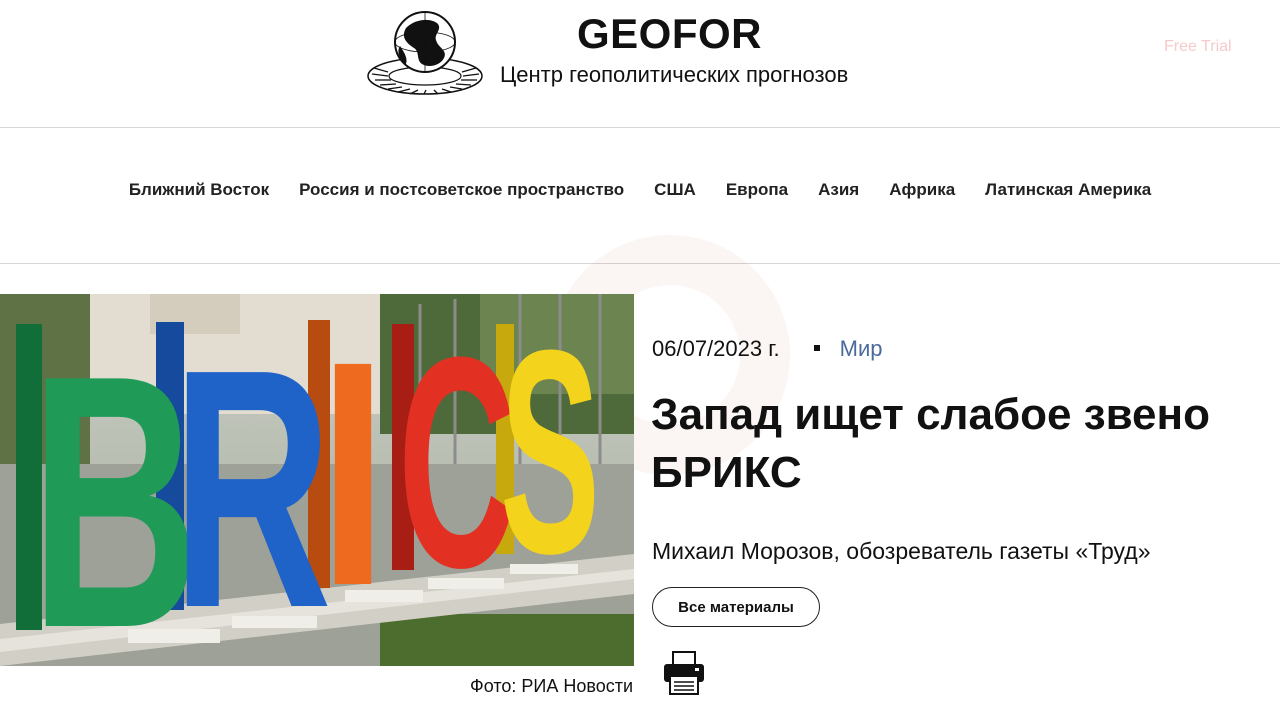 The width and height of the screenshot is (1280, 706). I want to click on nav-item-asia: Азия, so click(838, 190).